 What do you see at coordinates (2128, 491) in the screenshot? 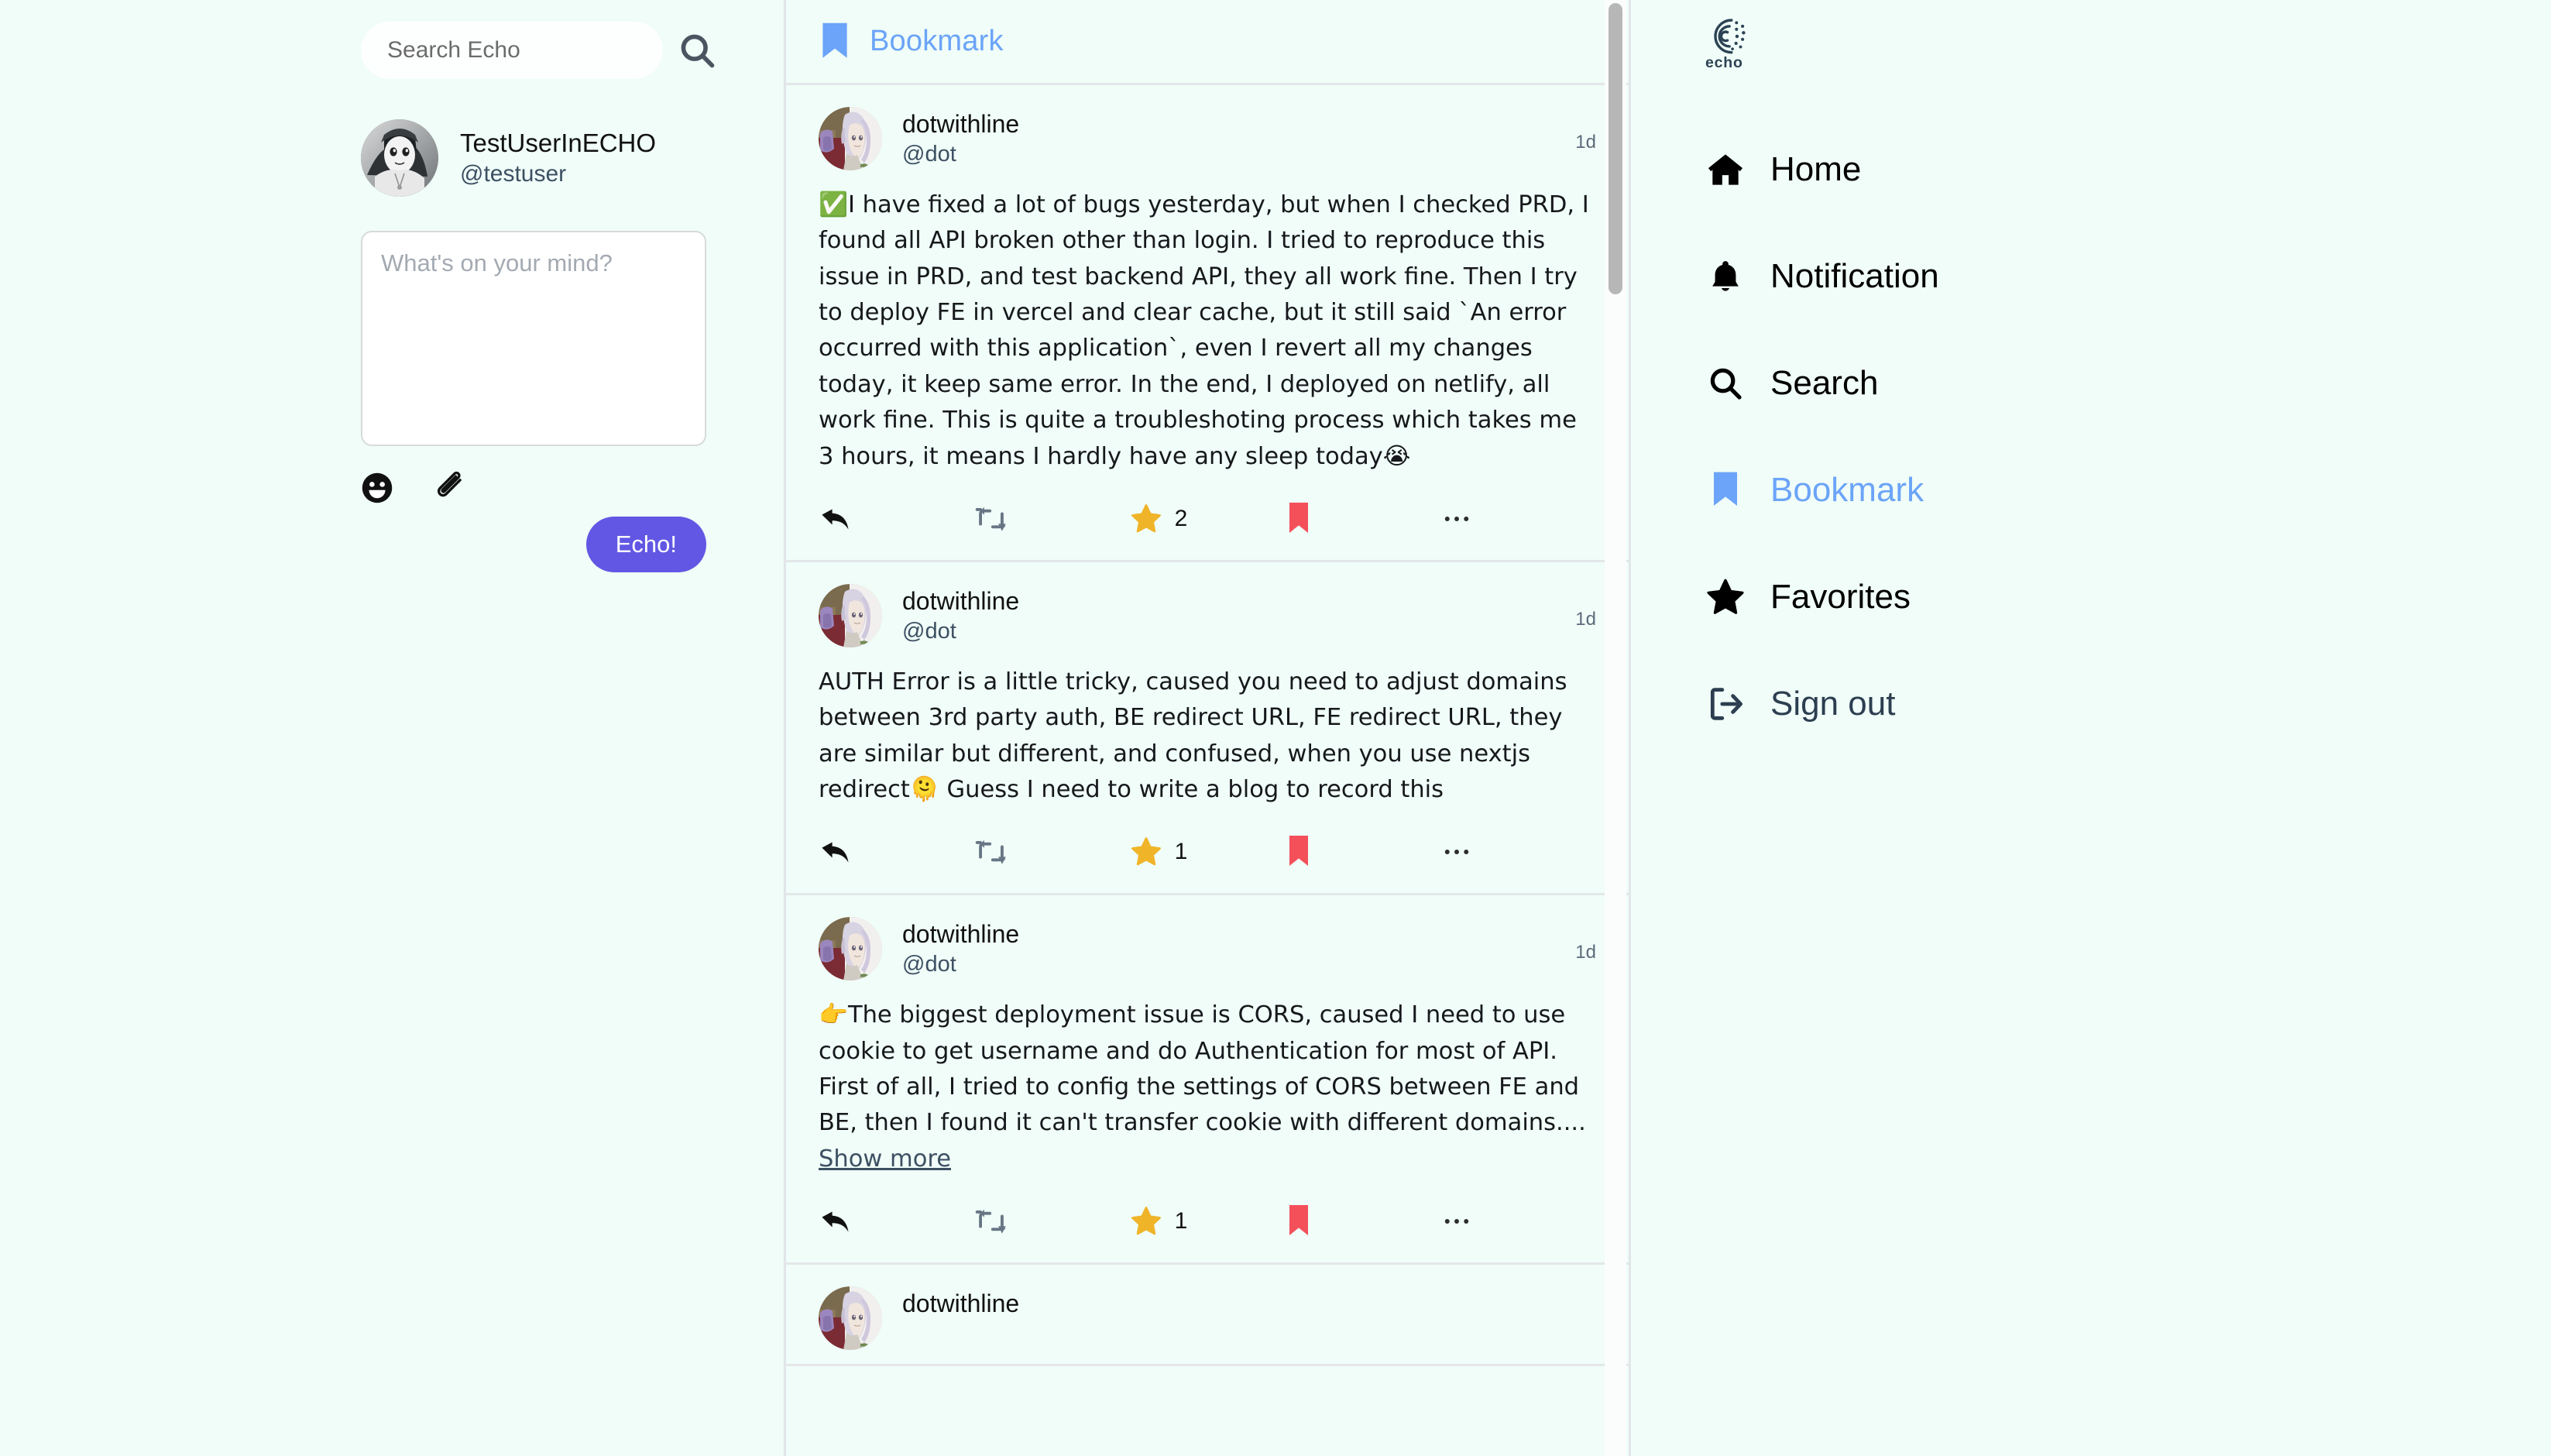
I see `nav-item-bookmark: Bookmark` at bounding box center [2128, 491].